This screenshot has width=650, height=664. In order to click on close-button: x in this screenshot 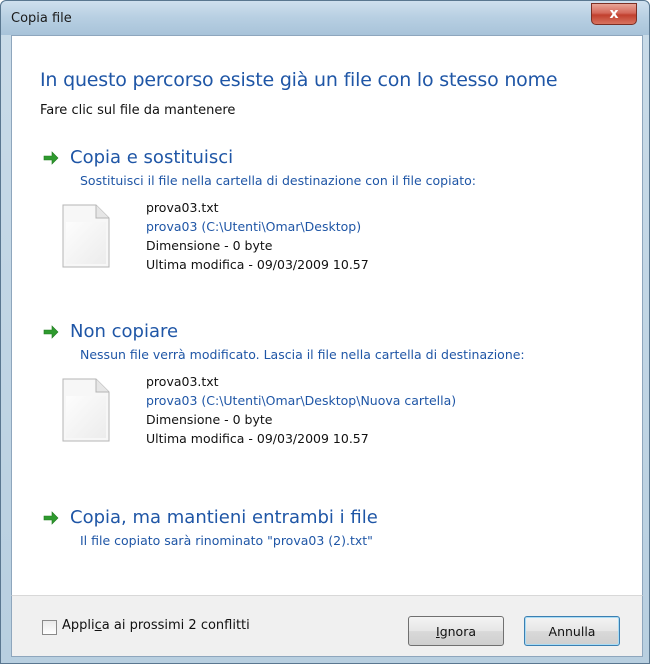, I will do `click(614, 14)`.